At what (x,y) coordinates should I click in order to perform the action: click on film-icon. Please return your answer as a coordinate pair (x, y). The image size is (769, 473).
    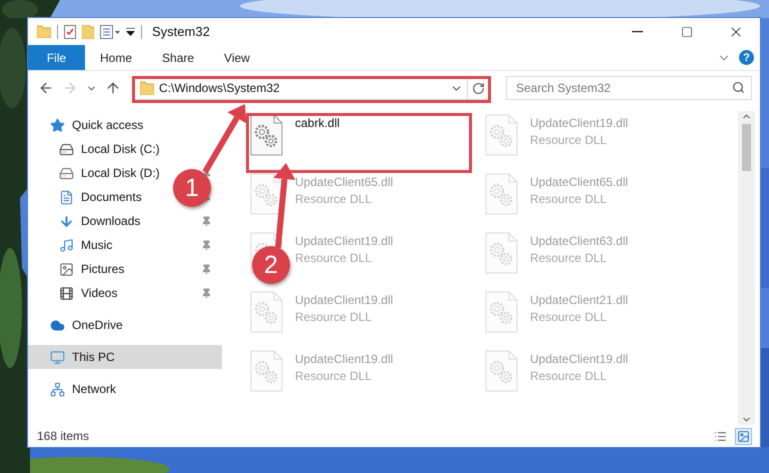
    Looking at the image, I should click on (66, 293).